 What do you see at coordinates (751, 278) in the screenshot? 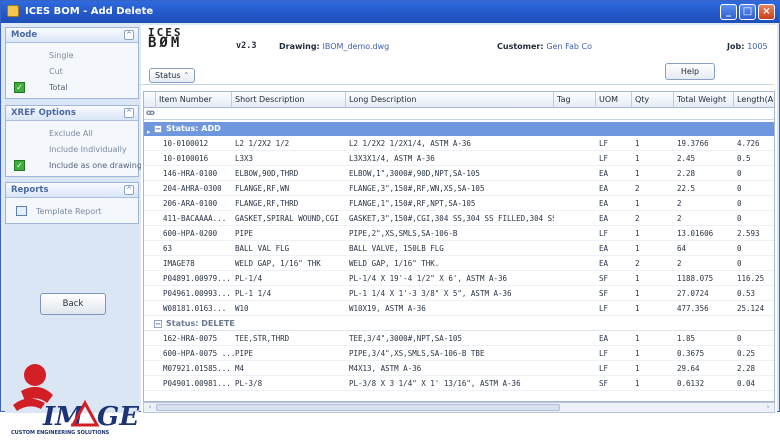
I see `cell-length: 116.25` at bounding box center [751, 278].